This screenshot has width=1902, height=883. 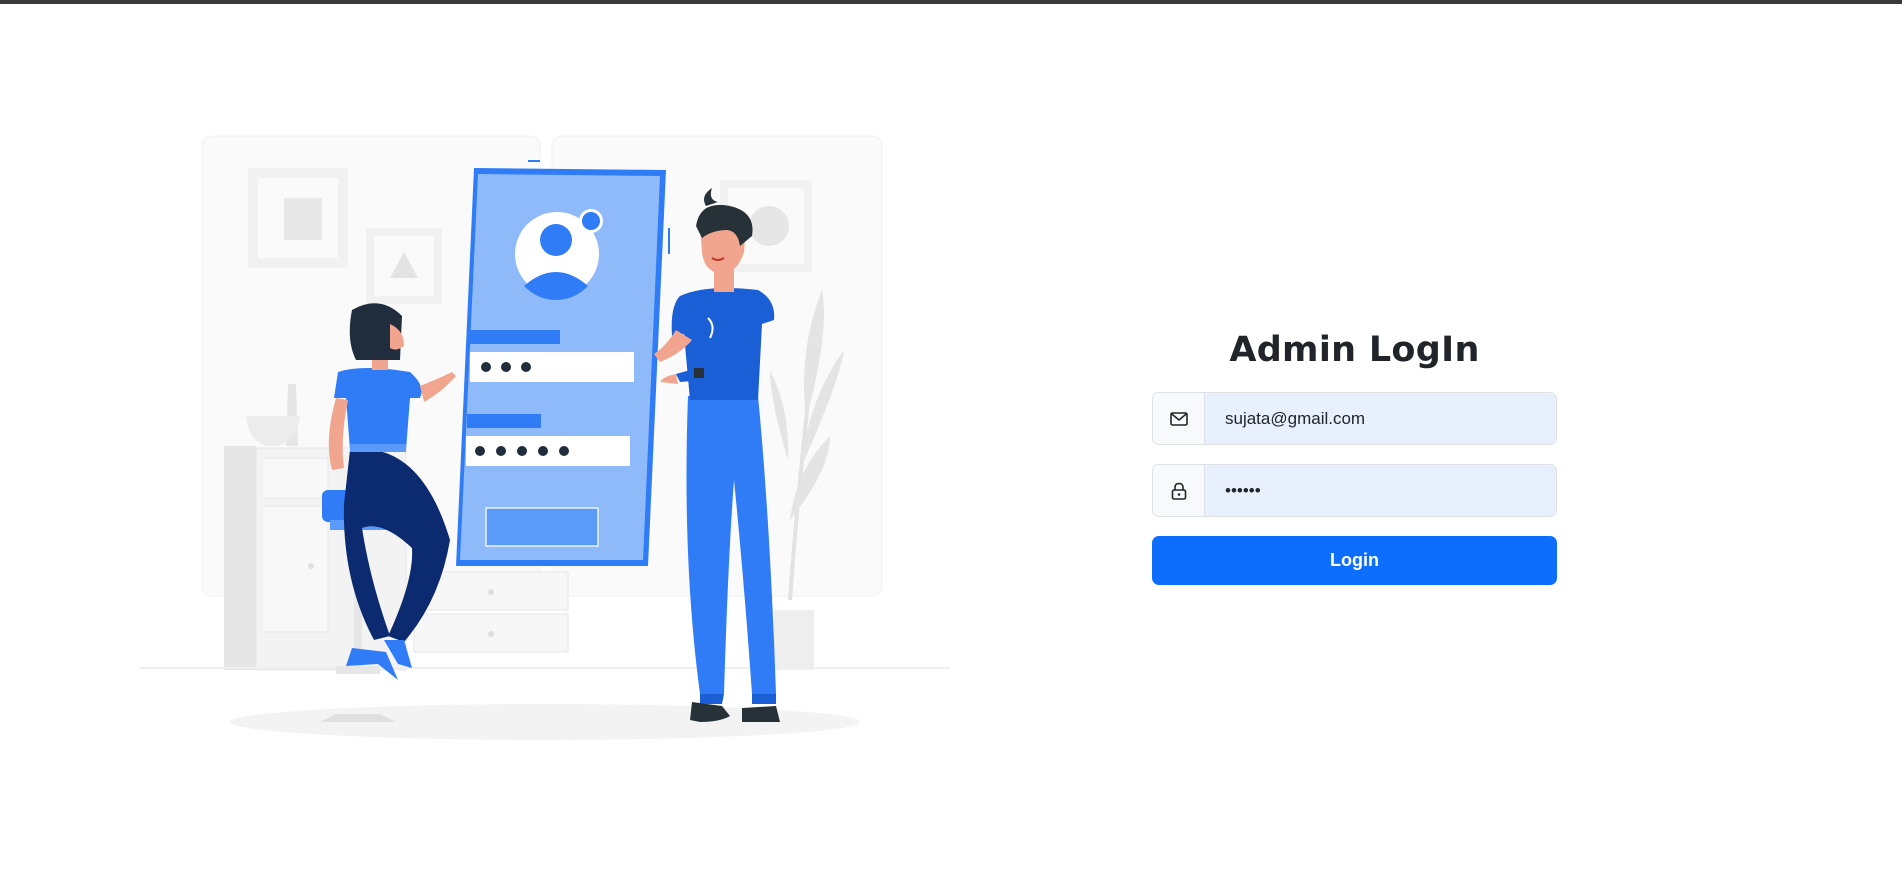 I want to click on login-title: Admin LogIn, so click(x=1354, y=350).